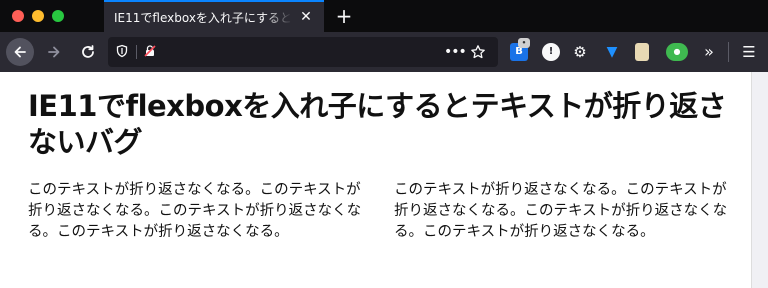 This screenshot has width=768, height=288. What do you see at coordinates (384, 16) in the screenshot?
I see `tab-bar: IE11でflexboxを入れ子にするとテキス ✕ +` at bounding box center [384, 16].